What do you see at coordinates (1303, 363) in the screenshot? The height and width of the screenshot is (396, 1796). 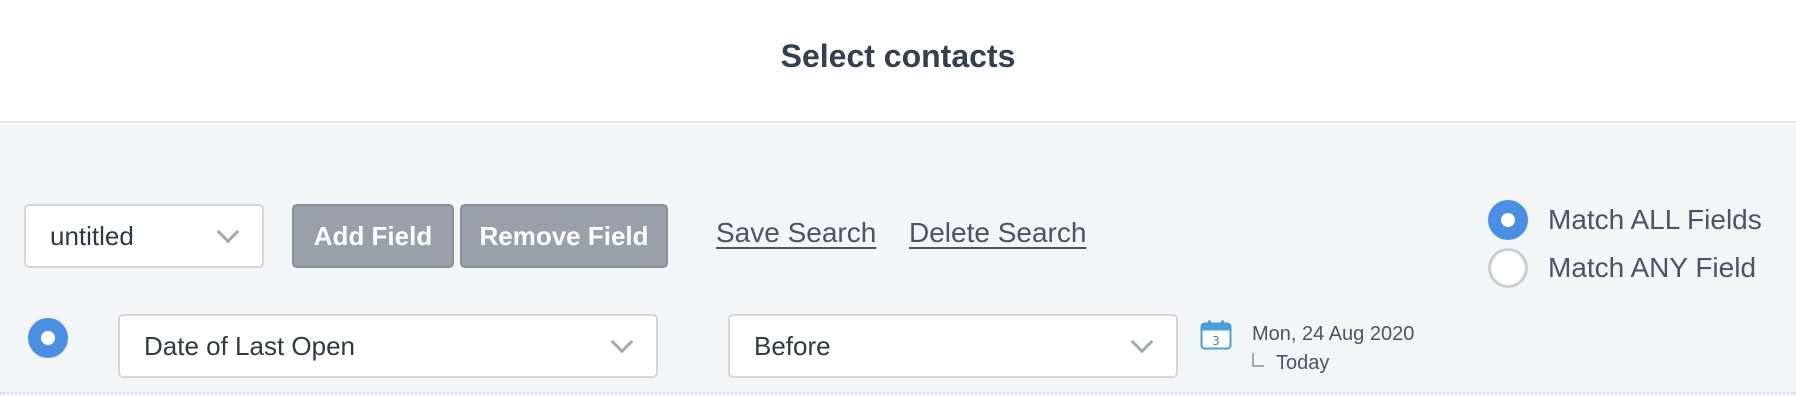 I see `today-label: Today` at bounding box center [1303, 363].